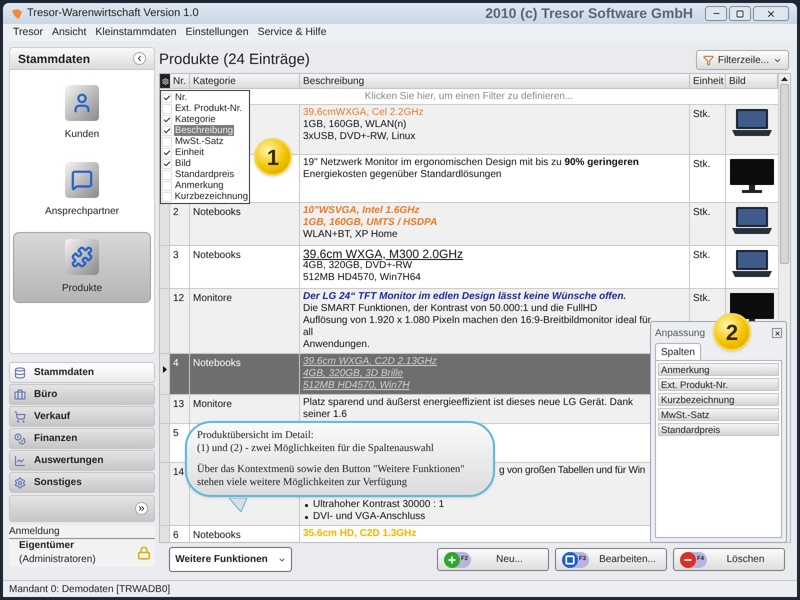  What do you see at coordinates (180, 267) in the screenshot?
I see `nr-cell: 3` at bounding box center [180, 267].